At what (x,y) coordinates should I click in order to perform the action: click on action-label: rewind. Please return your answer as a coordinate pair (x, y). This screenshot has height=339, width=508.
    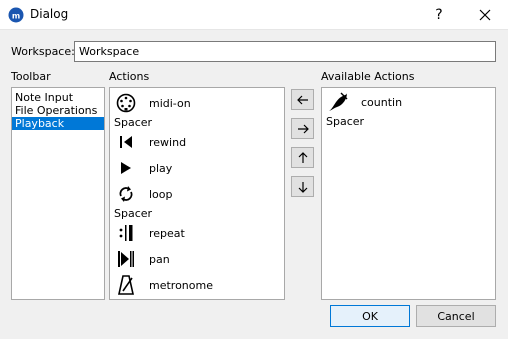
    Looking at the image, I should click on (168, 142).